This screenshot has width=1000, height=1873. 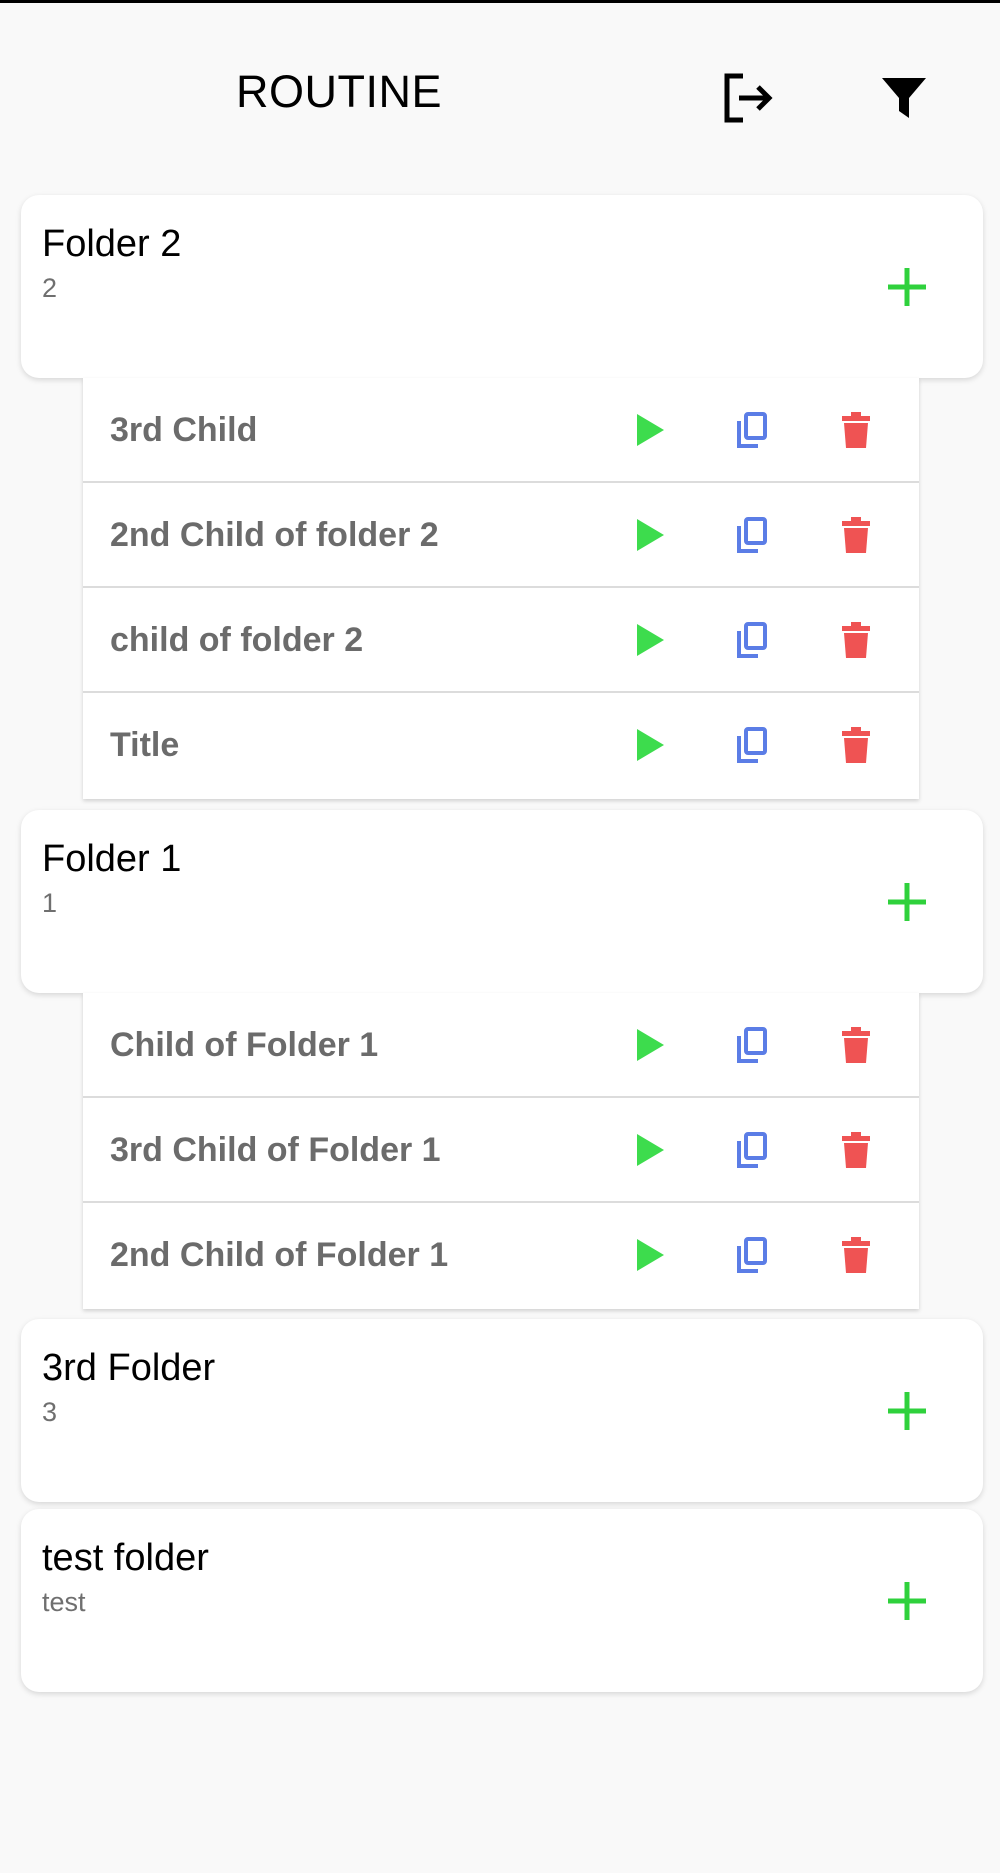 What do you see at coordinates (502, 286) in the screenshot?
I see `folder-card: Folder 2 2` at bounding box center [502, 286].